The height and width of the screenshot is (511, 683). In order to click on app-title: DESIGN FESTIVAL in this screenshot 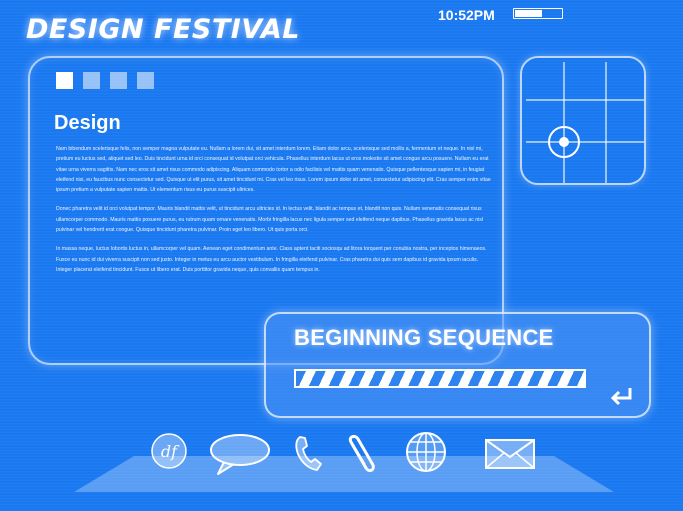, I will do `click(163, 29)`.